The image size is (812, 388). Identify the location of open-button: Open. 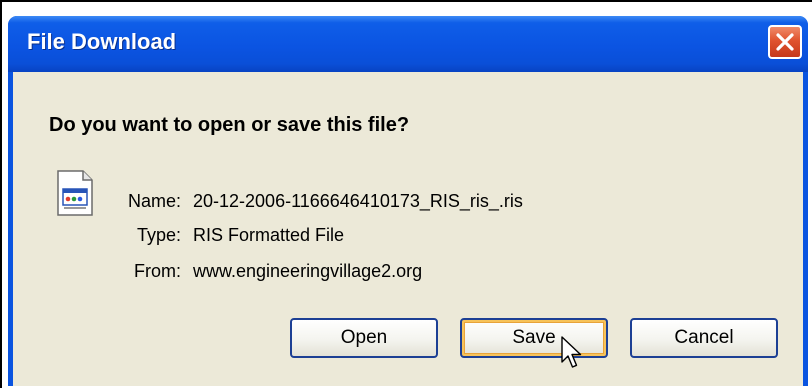
(364, 338).